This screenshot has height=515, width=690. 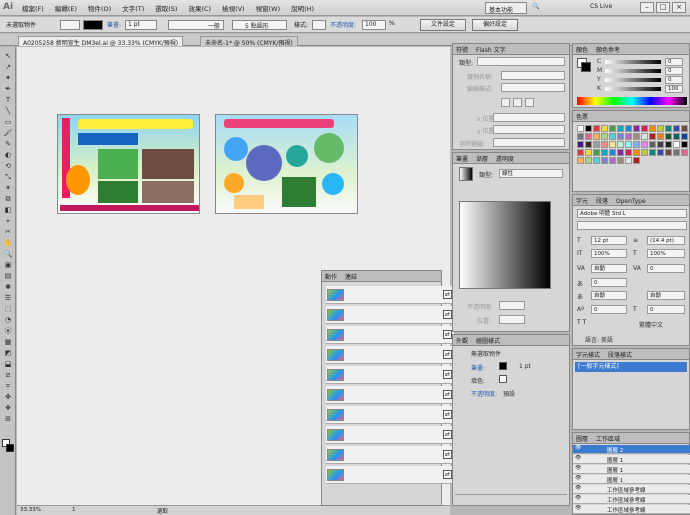 What do you see at coordinates (529, 117) in the screenshot?
I see `x-field` at bounding box center [529, 117].